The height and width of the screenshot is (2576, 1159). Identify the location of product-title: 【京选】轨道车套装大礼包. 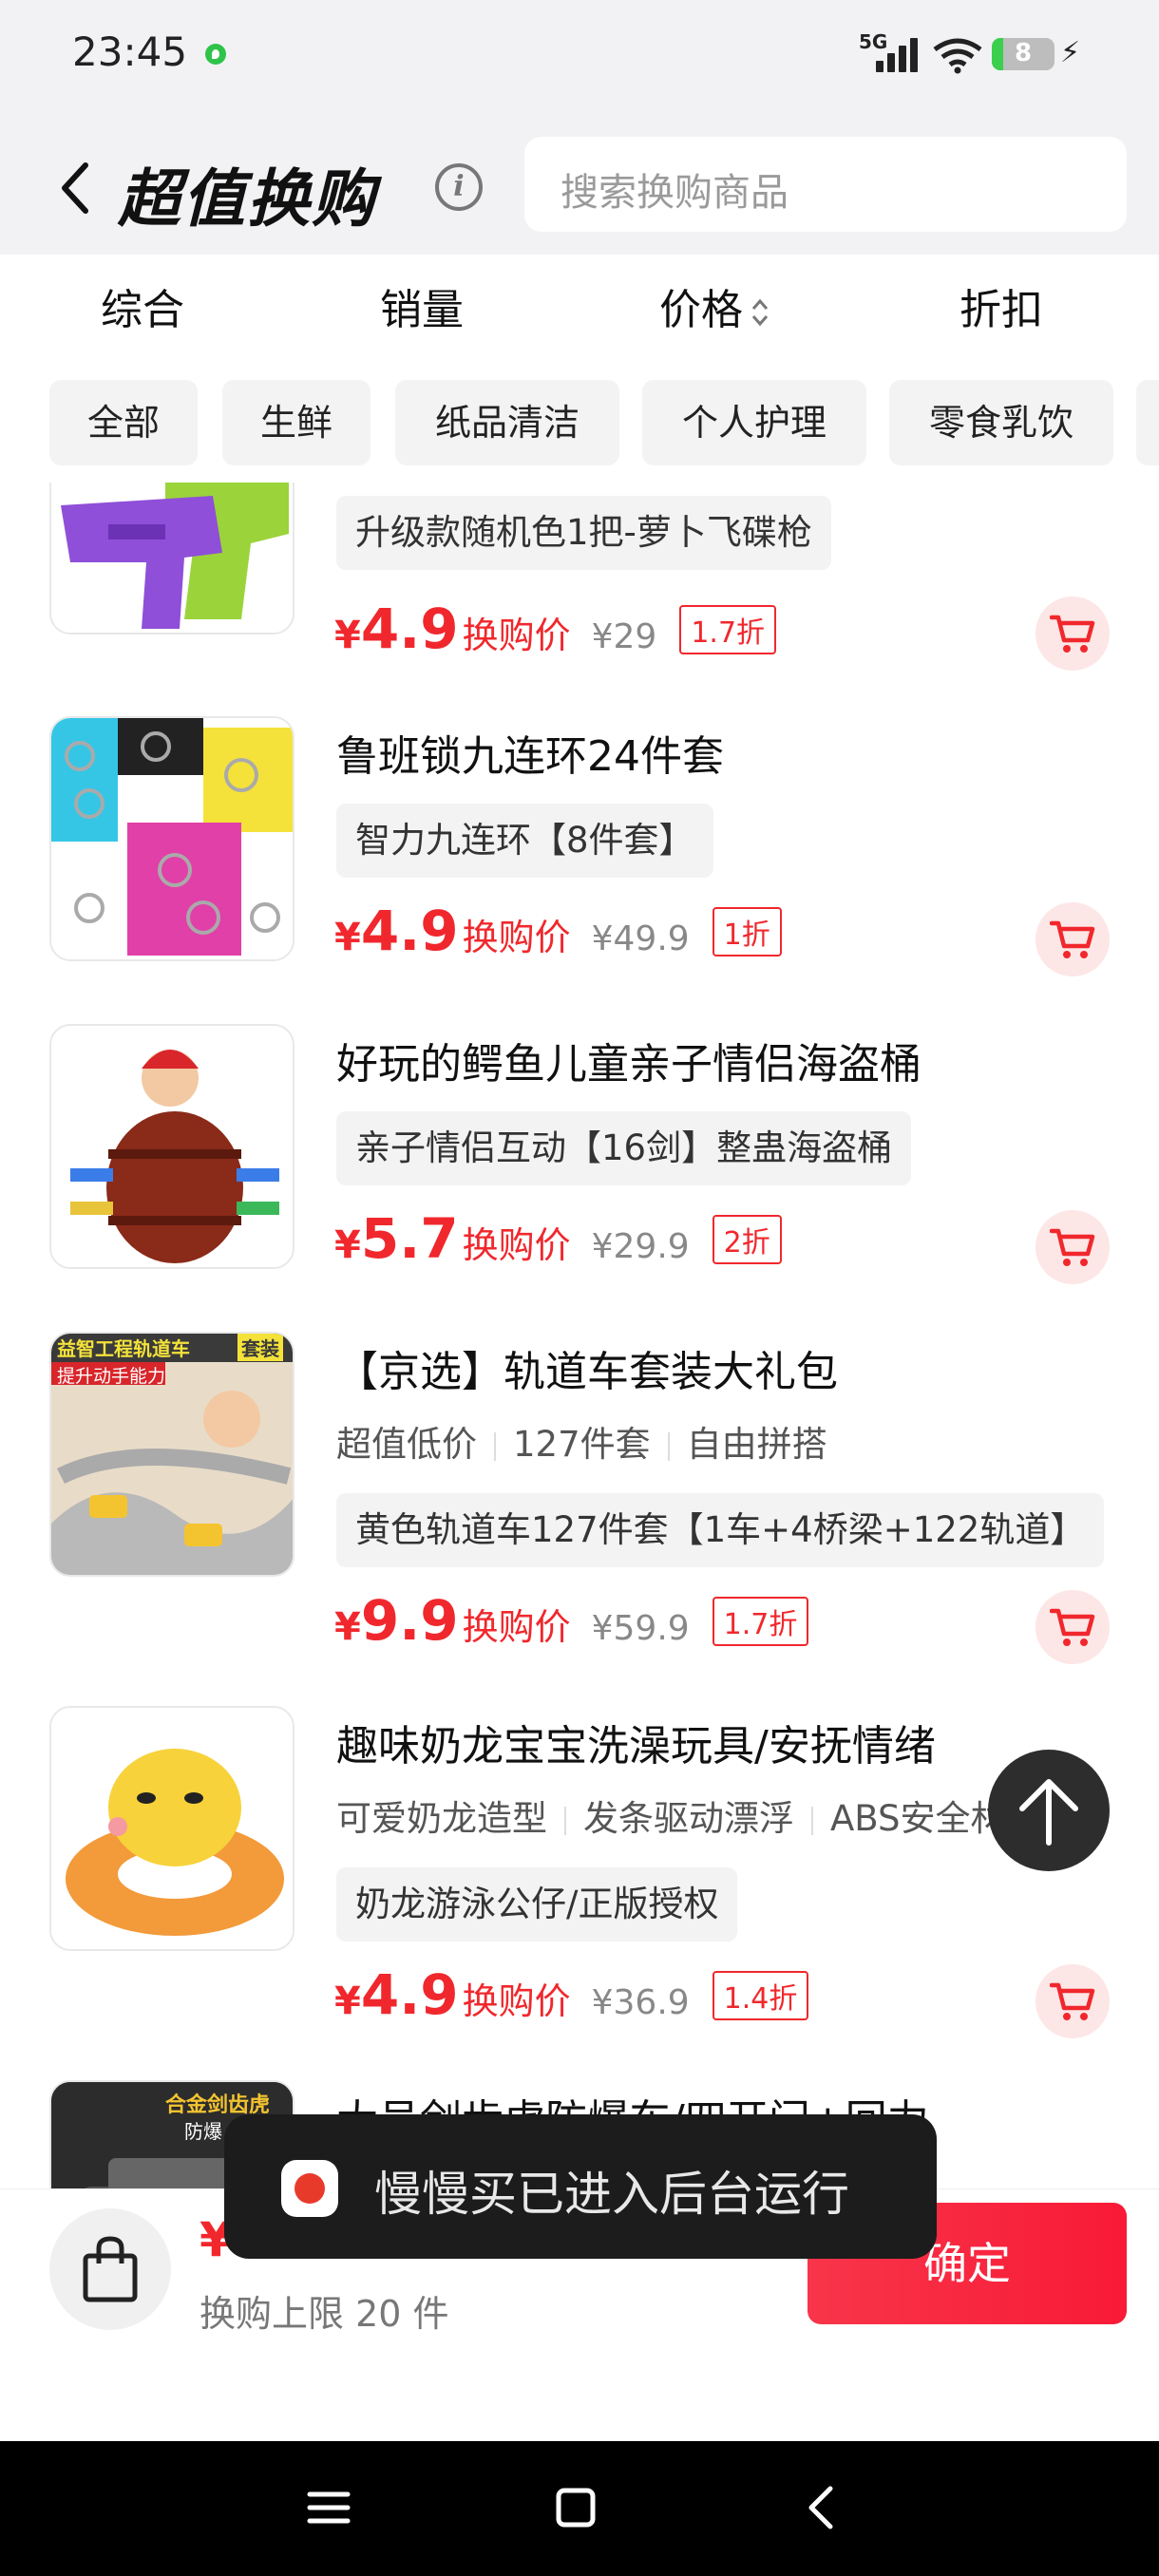
(587, 1367).